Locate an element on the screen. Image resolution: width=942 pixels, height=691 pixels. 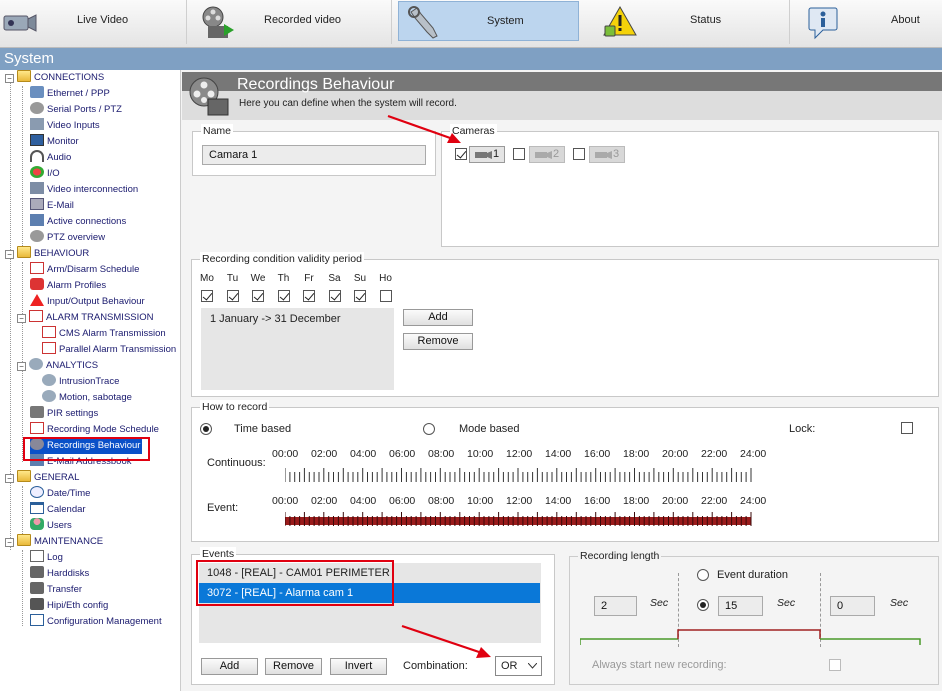
event-duration-radio is located at coordinates (703, 575).